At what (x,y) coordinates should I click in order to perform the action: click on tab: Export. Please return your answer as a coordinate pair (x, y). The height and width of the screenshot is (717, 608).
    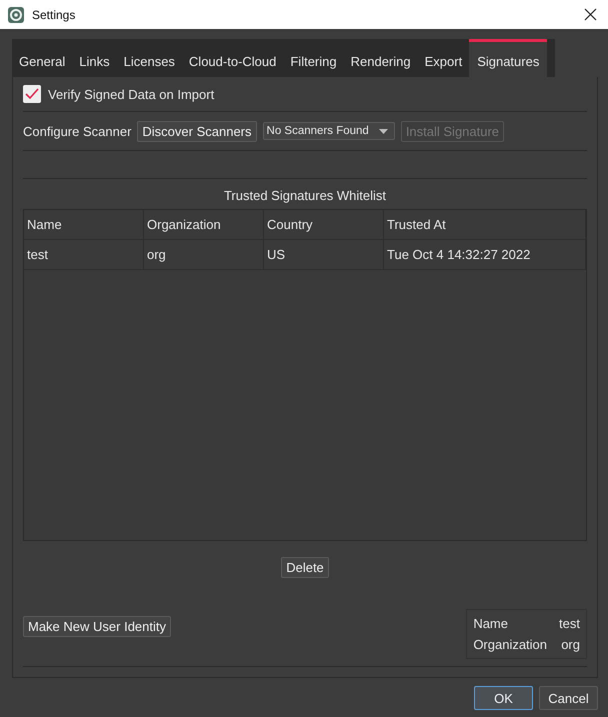
    Looking at the image, I should click on (444, 58).